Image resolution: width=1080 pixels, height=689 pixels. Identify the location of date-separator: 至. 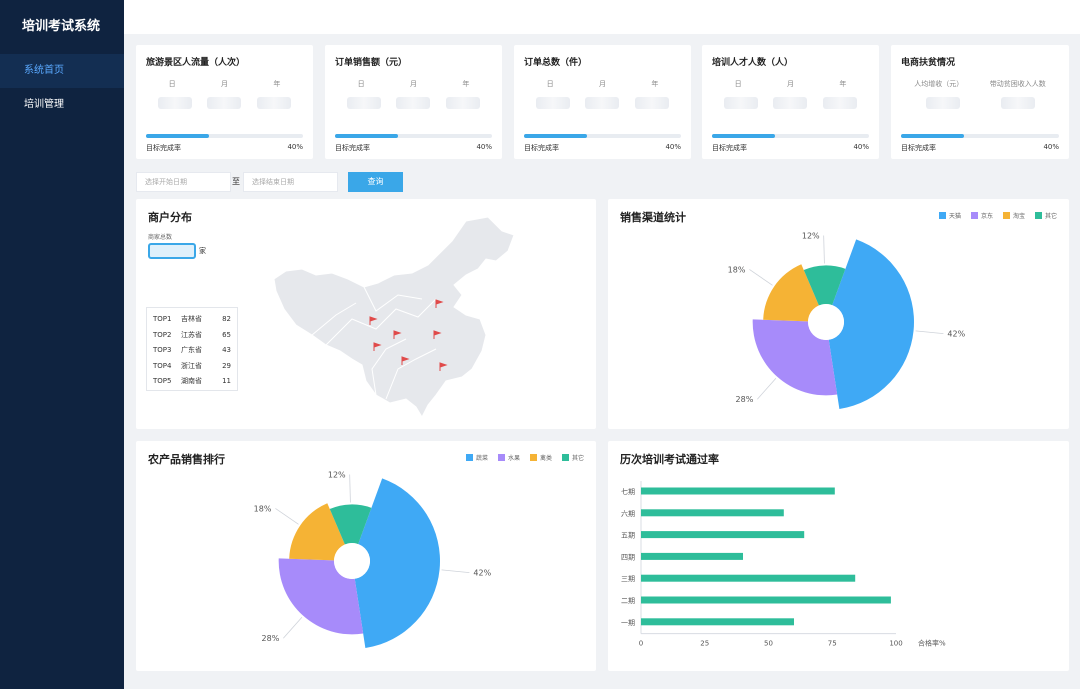
(236, 181).